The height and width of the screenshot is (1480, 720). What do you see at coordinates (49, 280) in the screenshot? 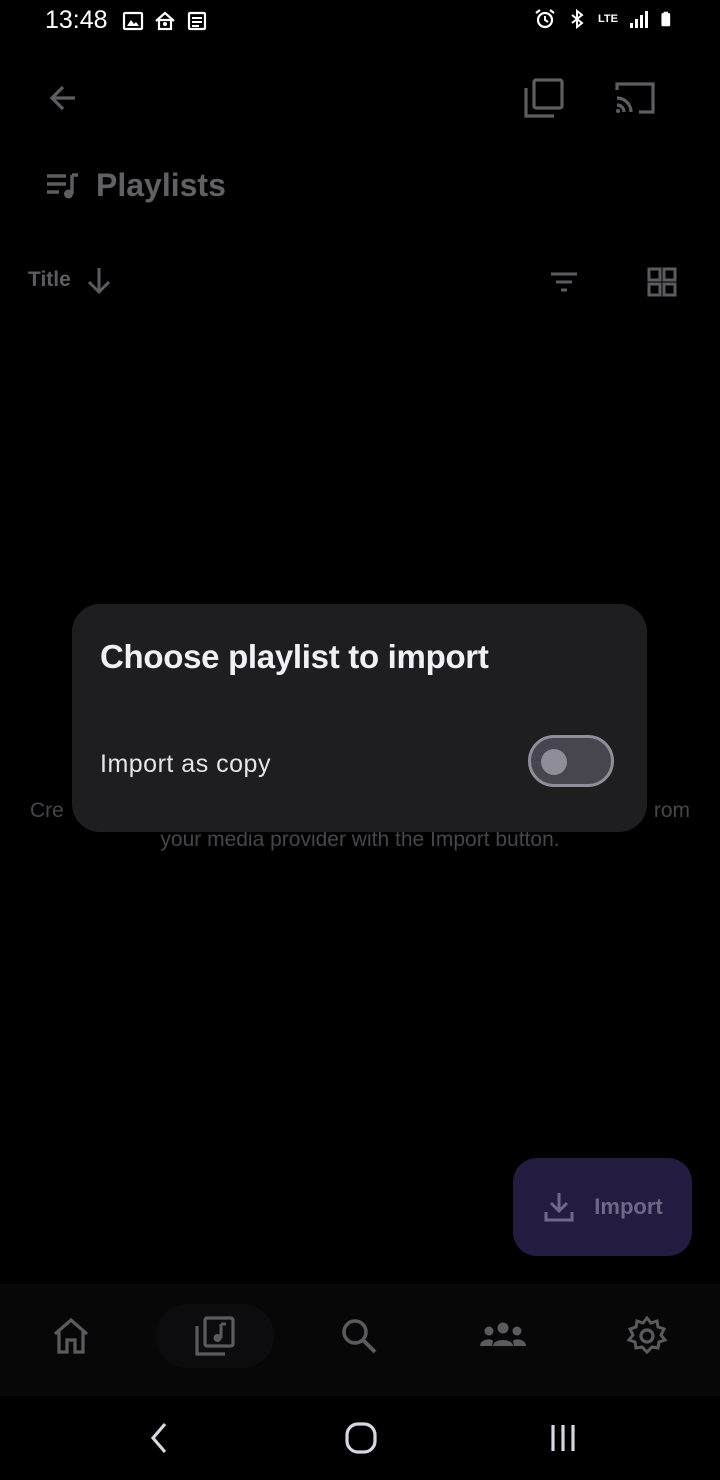
I see `sort-button: Title` at bounding box center [49, 280].